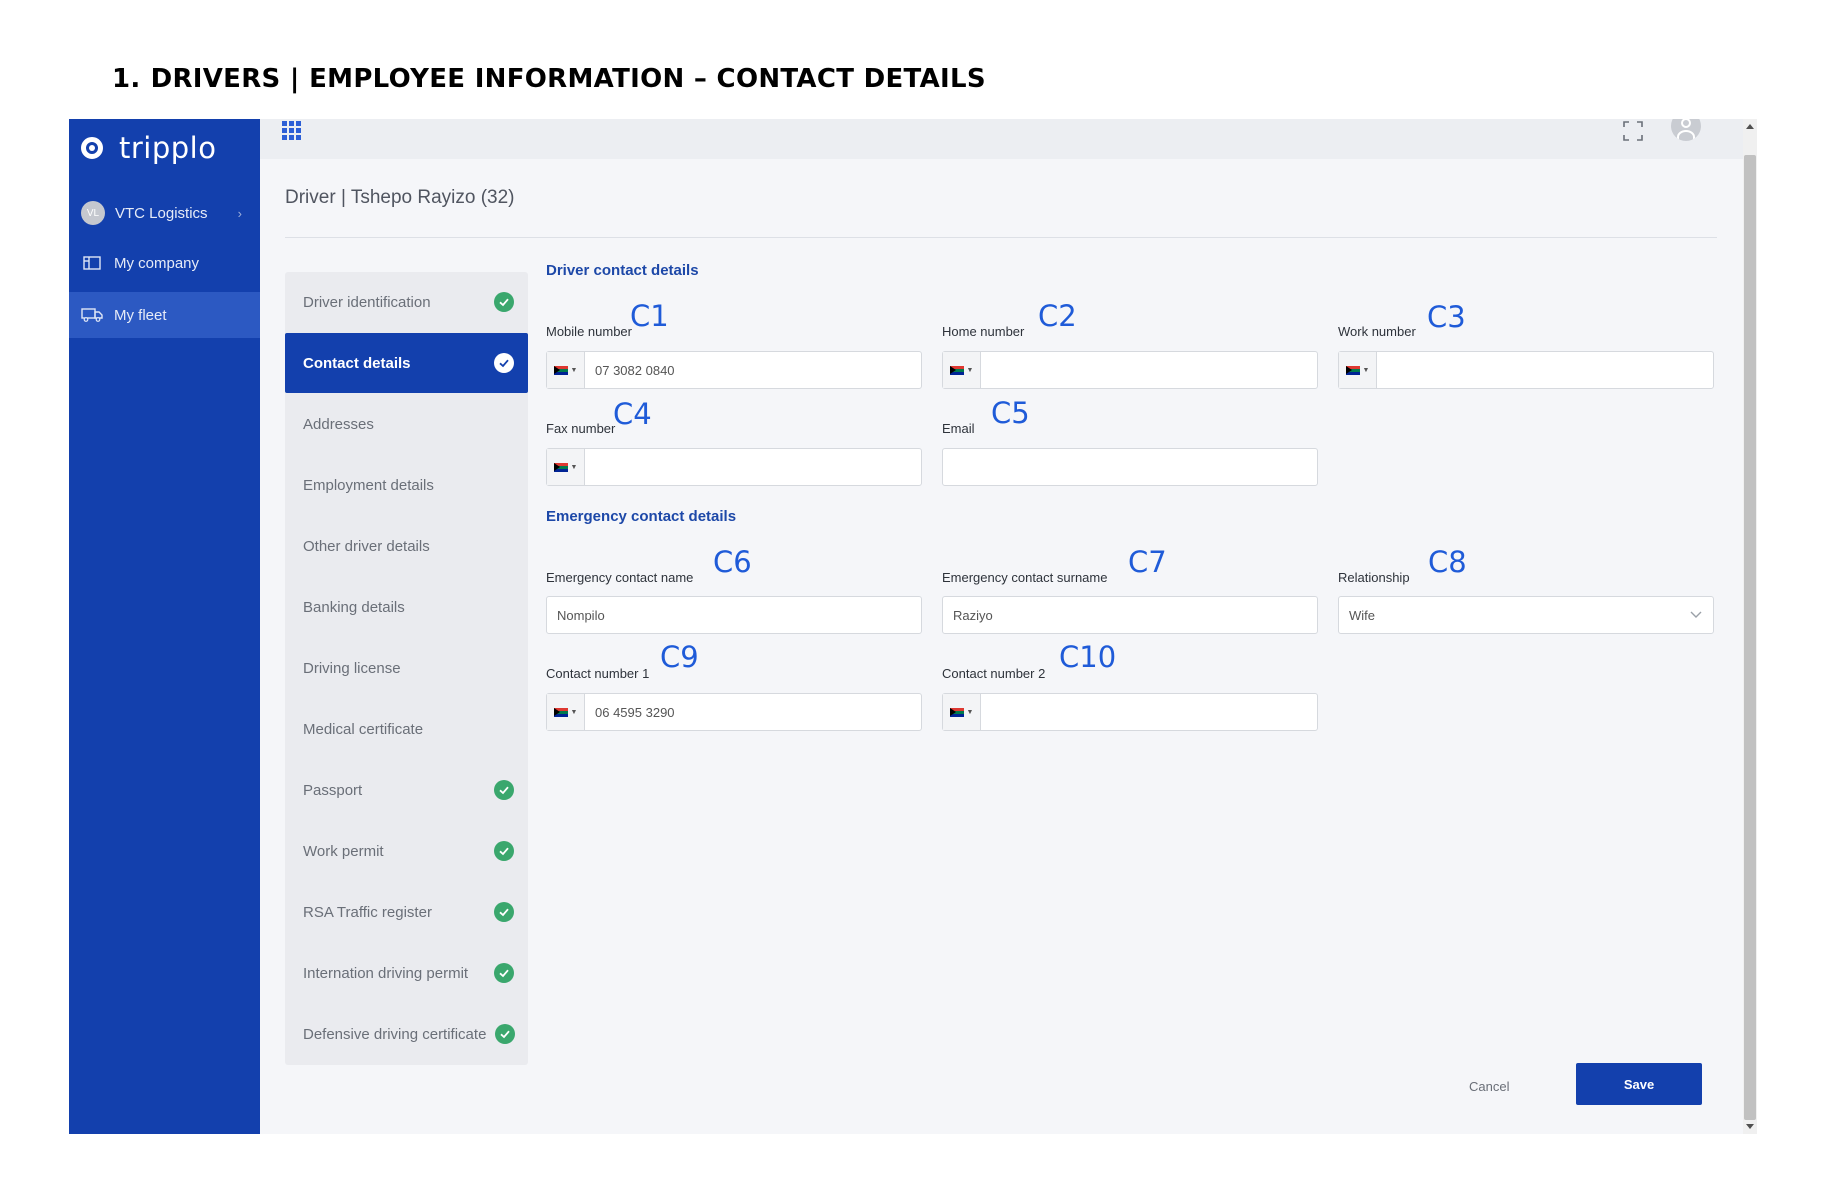 This screenshot has height=1180, width=1842. Describe the element at coordinates (406, 607) in the screenshot. I see `tab-banking-details: Banking details` at that location.